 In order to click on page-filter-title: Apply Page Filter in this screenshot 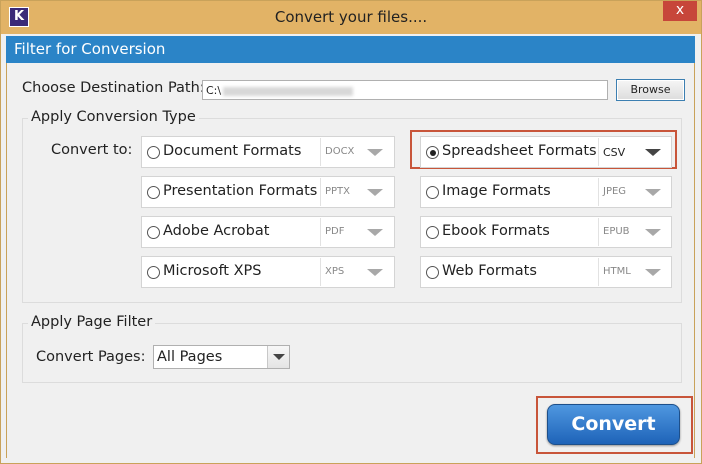, I will do `click(92, 322)`.